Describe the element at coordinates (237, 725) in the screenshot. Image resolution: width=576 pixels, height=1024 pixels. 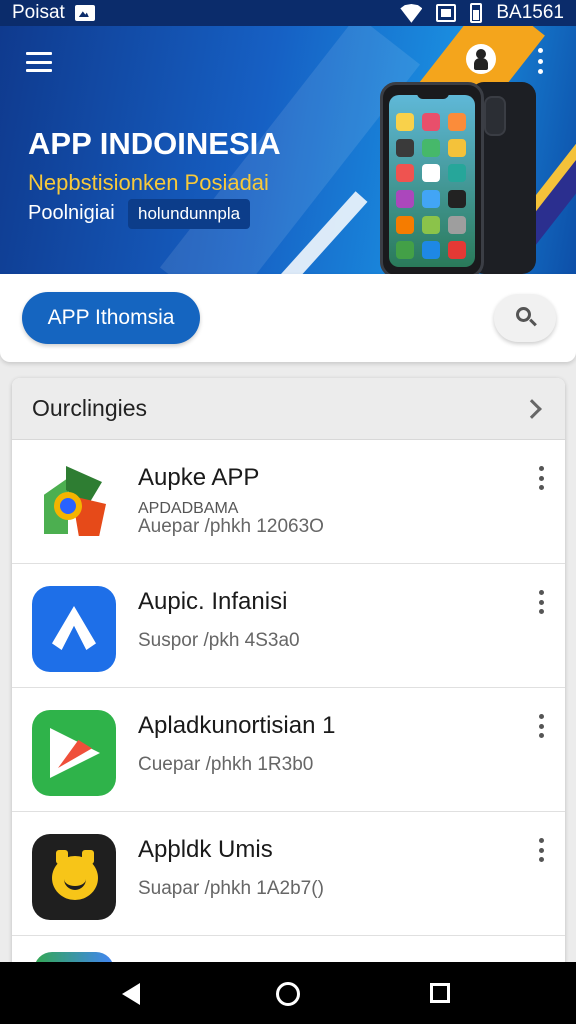
I see `app-name: Apladkunortisian 1` at that location.